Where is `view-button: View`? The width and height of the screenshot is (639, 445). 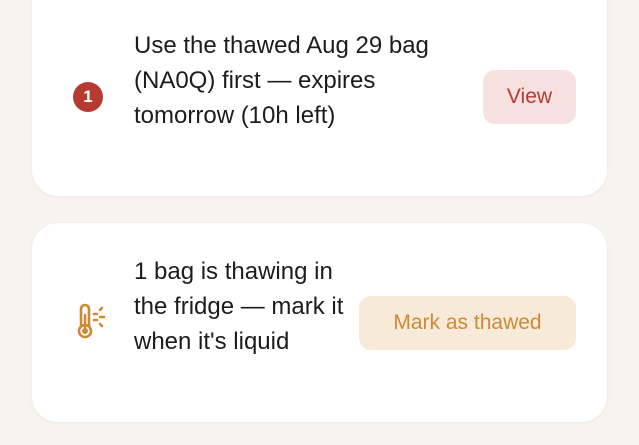 view-button: View is located at coordinates (529, 97).